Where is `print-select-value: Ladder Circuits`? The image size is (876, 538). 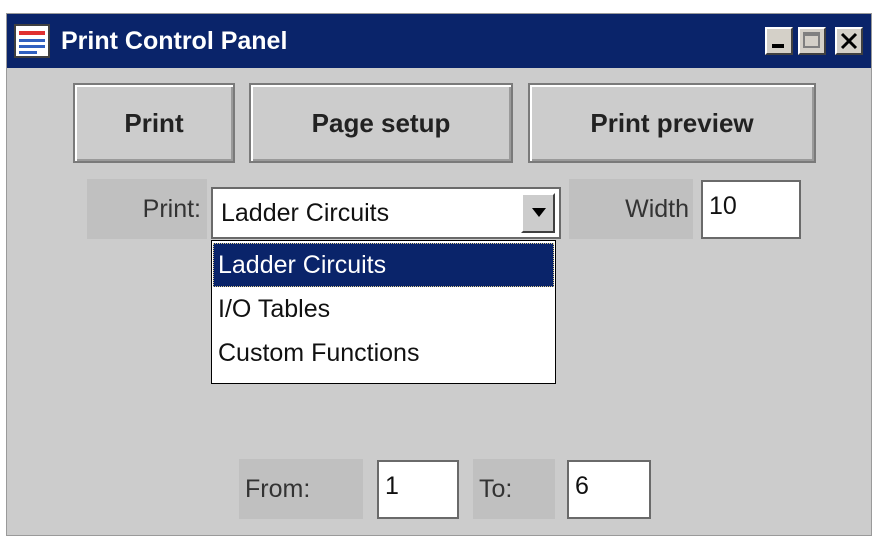
print-select-value: Ladder Circuits is located at coordinates (305, 213).